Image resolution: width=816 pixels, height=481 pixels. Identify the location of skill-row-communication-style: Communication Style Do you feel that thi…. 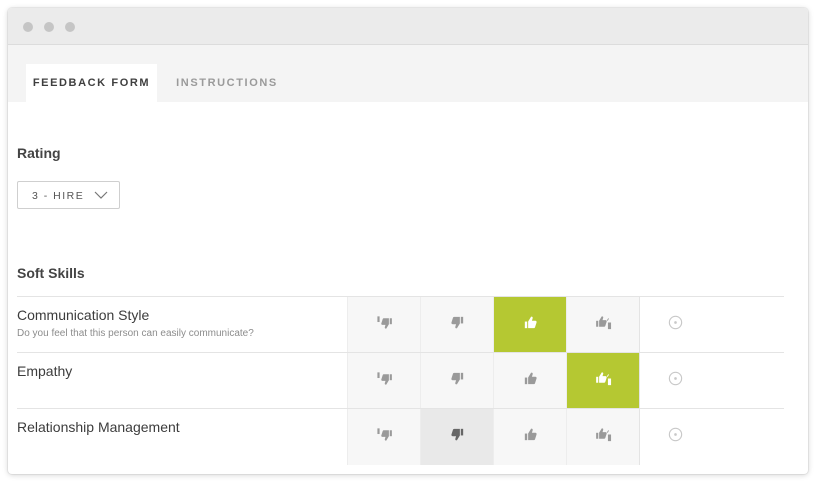
(400, 324).